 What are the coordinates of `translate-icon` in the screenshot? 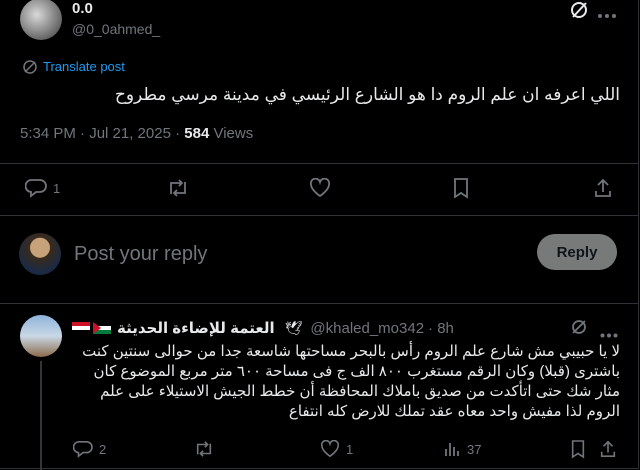 It's located at (30, 69).